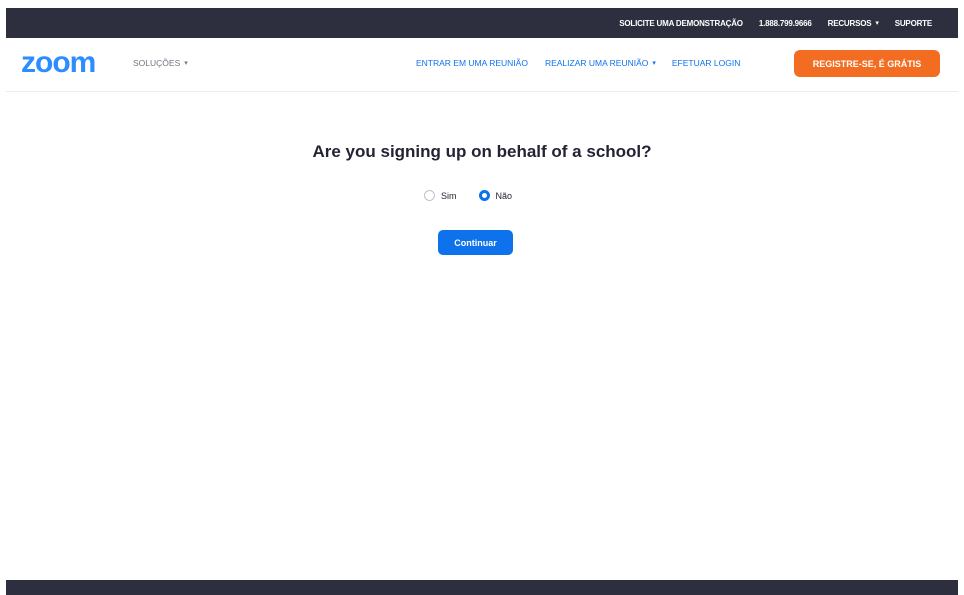 The height and width of the screenshot is (595, 964). What do you see at coordinates (468, 195) in the screenshot?
I see `school-radio-group: Sim Não` at bounding box center [468, 195].